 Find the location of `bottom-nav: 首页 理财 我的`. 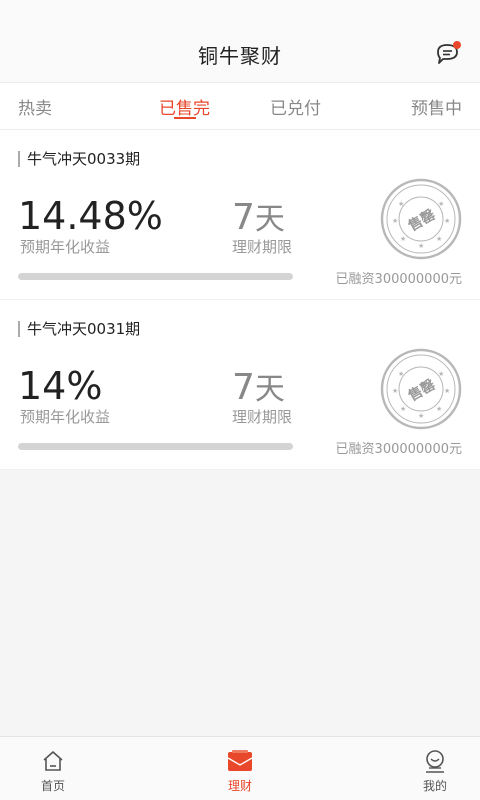

bottom-nav: 首页 理财 我的 is located at coordinates (240, 768).